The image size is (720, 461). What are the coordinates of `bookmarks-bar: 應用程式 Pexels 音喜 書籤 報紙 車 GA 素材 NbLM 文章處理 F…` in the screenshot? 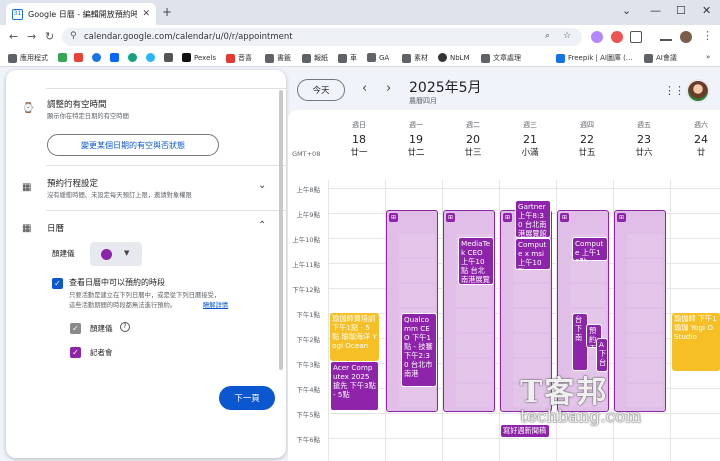 It's located at (360, 58).